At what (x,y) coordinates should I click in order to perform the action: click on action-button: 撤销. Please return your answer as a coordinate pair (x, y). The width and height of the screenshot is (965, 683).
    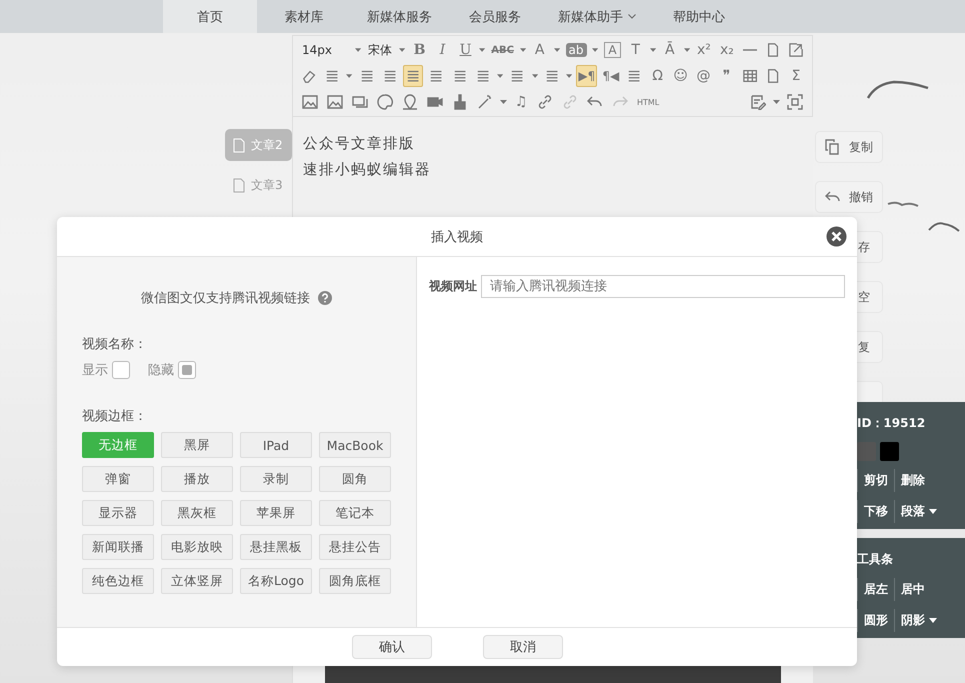
    Looking at the image, I should click on (849, 197).